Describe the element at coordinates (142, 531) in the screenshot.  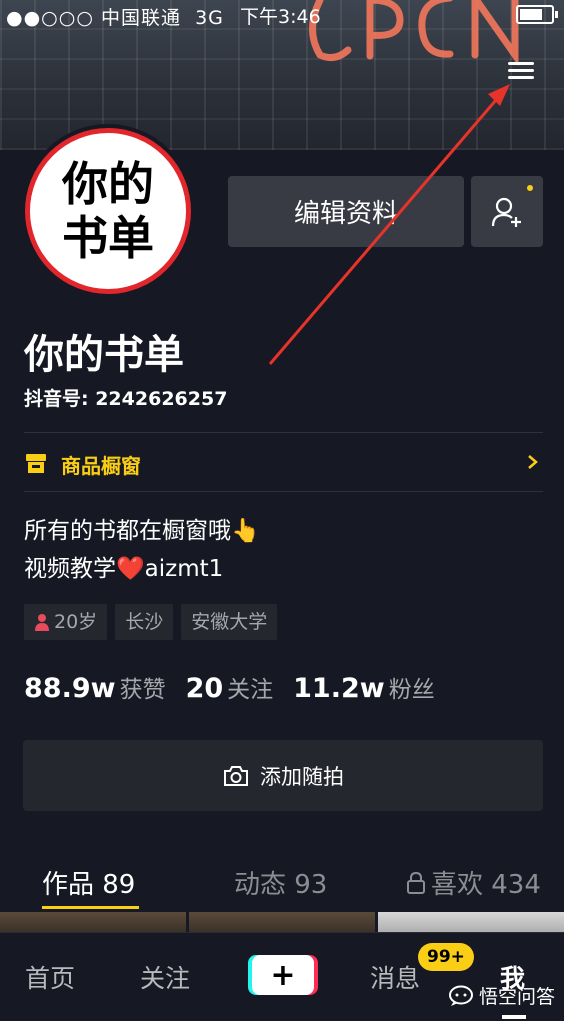
I see `bio-line-1: 所有的书都在橱窗哦👆` at that location.